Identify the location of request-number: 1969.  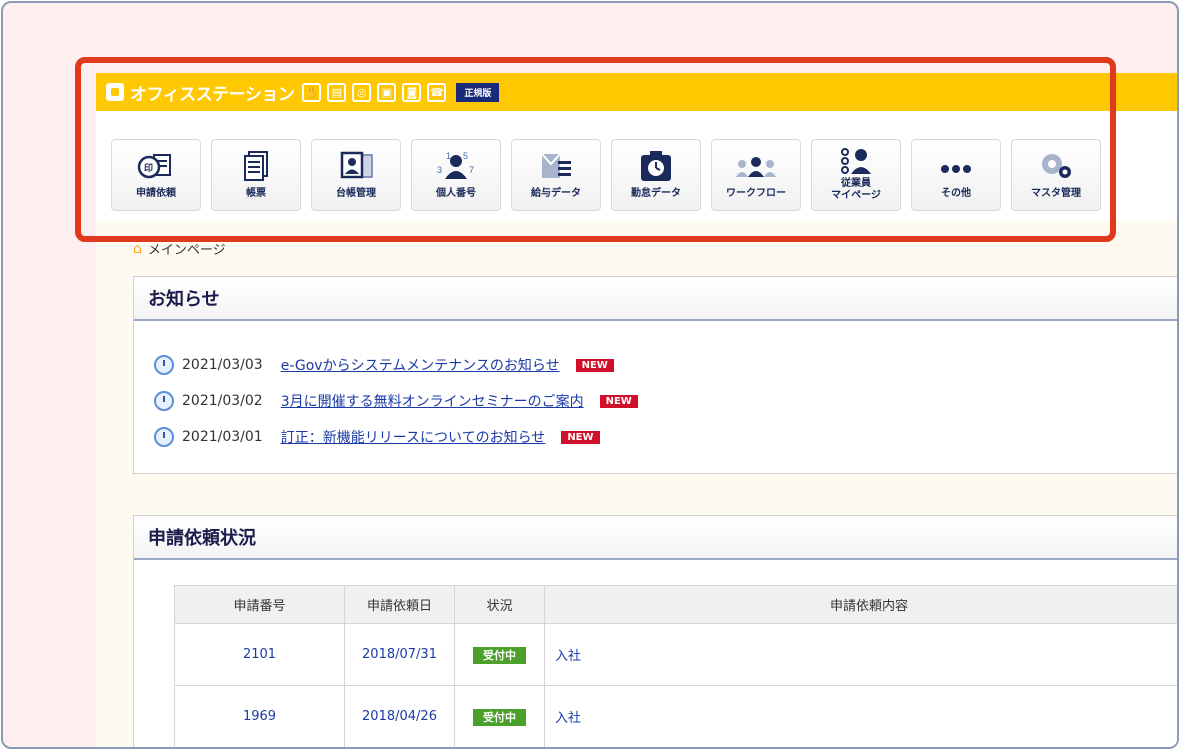
(259, 716).